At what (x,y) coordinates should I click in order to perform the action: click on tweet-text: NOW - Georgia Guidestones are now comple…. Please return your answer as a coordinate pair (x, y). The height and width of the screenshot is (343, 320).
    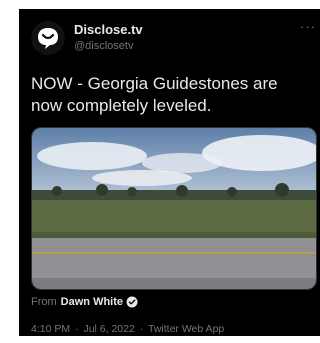
    Looking at the image, I should click on (154, 94).